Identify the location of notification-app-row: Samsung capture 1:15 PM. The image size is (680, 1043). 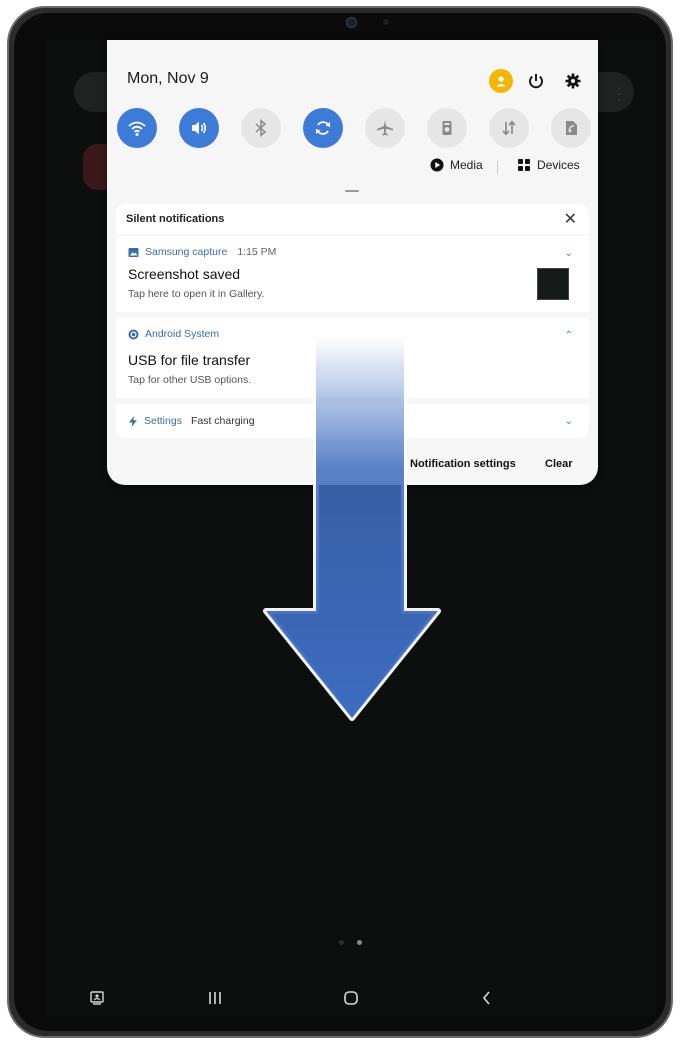
(202, 252).